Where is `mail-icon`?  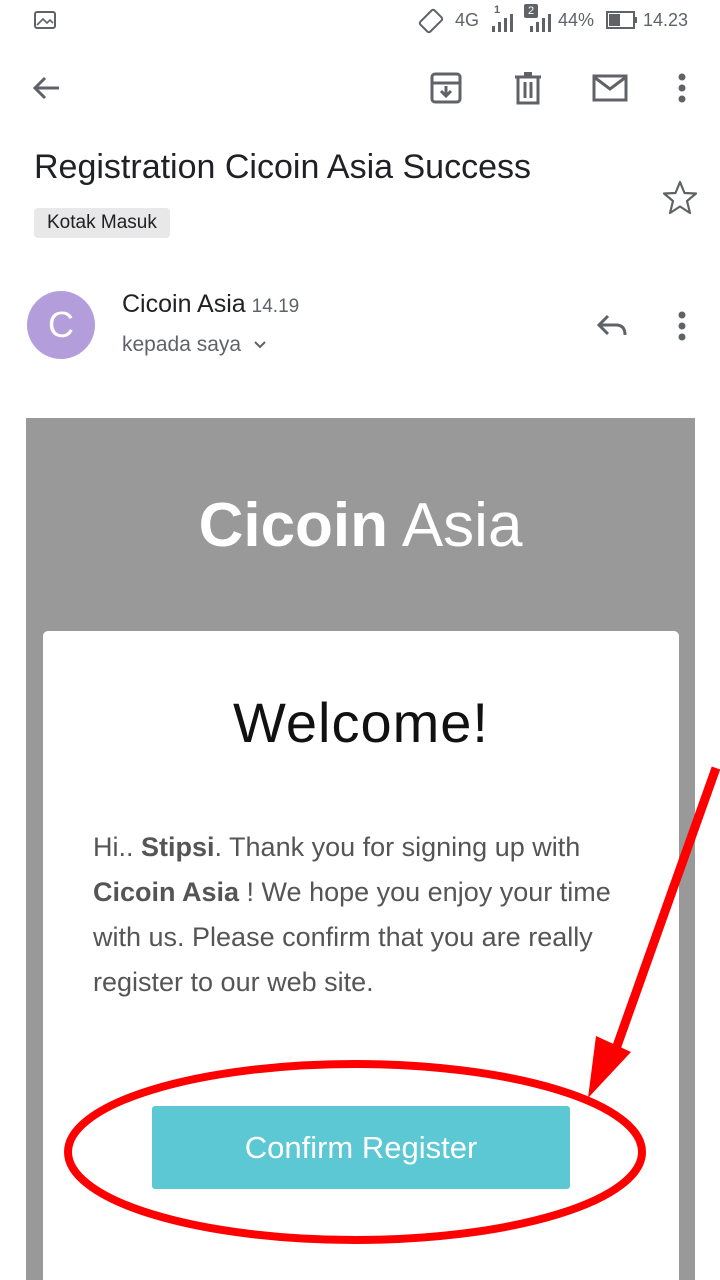 mail-icon is located at coordinates (610, 88).